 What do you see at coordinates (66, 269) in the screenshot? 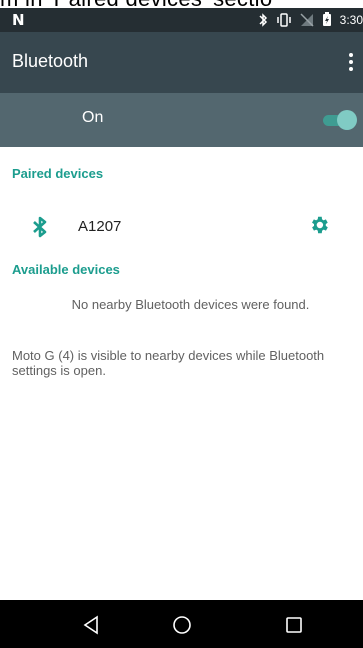
I see `available-devices-header: Available devices` at bounding box center [66, 269].